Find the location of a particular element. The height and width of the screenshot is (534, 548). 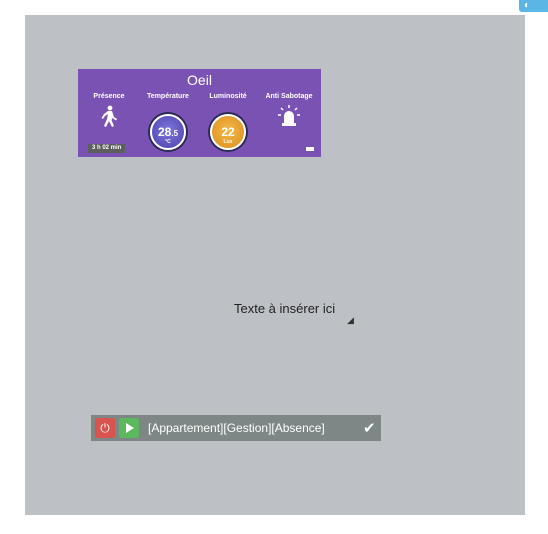

stop-scenario-button: ⏻ is located at coordinates (105, 428).